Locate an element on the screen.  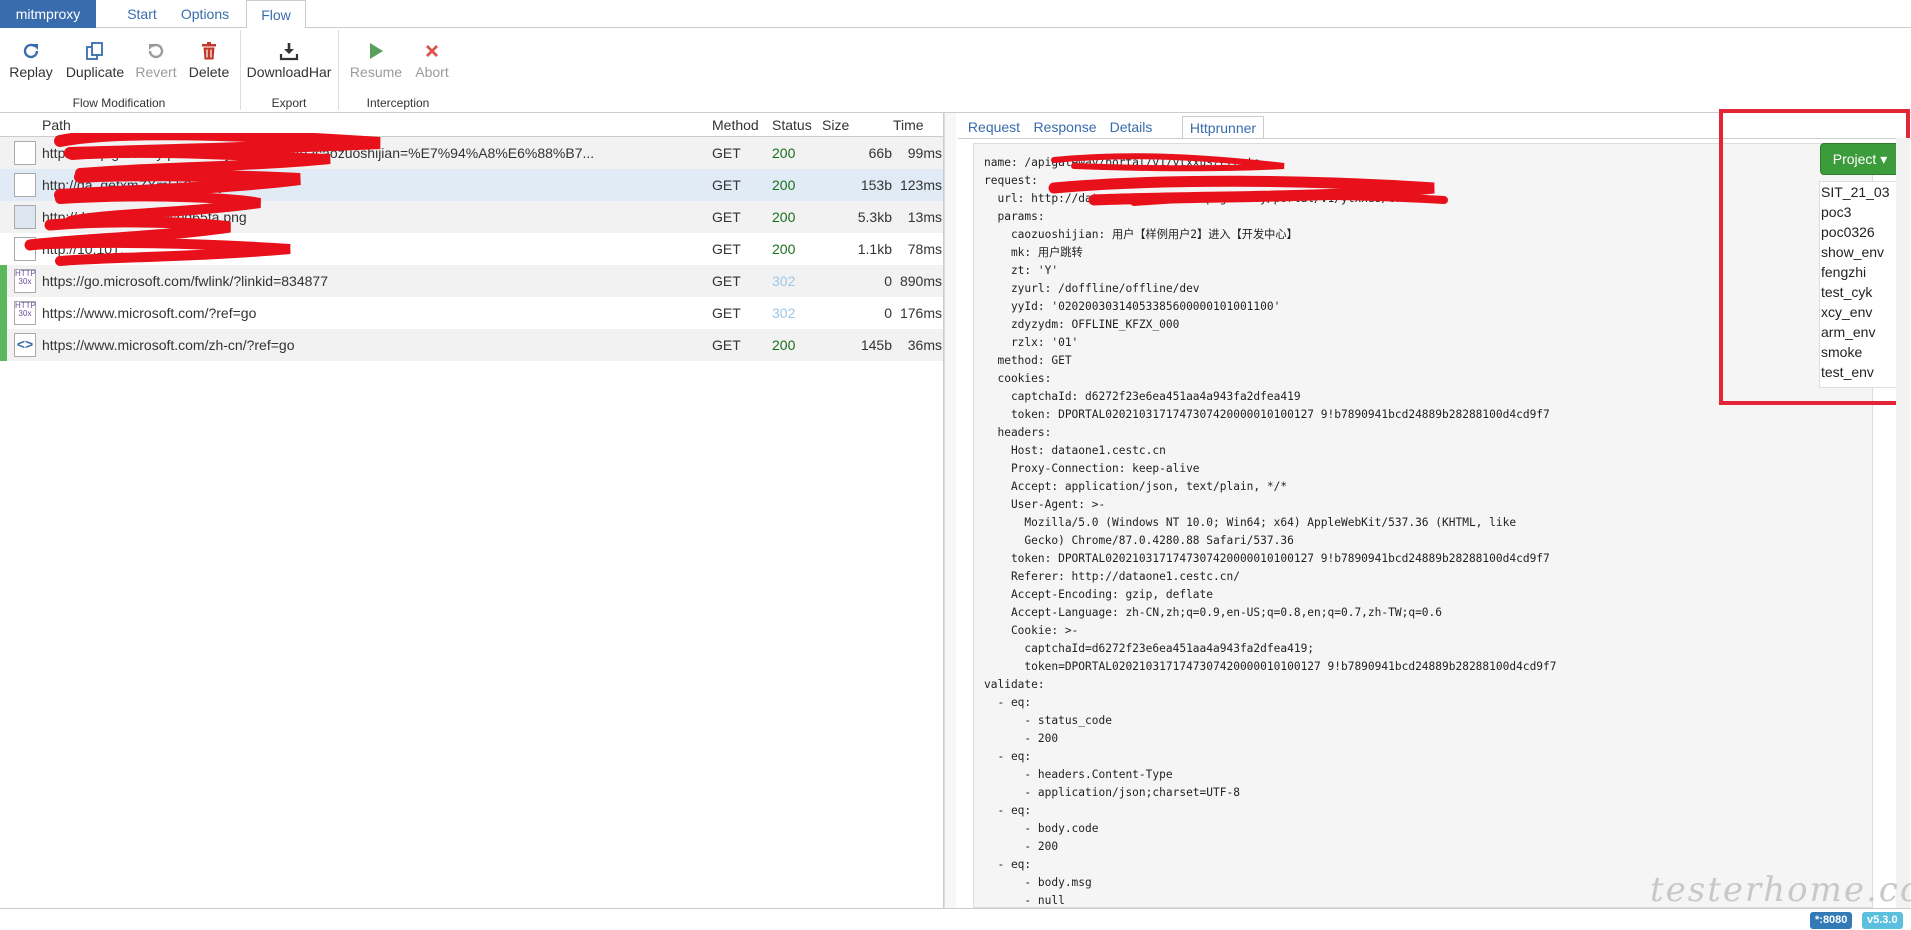
yaml-line: zt: 'Y' is located at coordinates (1021, 270).